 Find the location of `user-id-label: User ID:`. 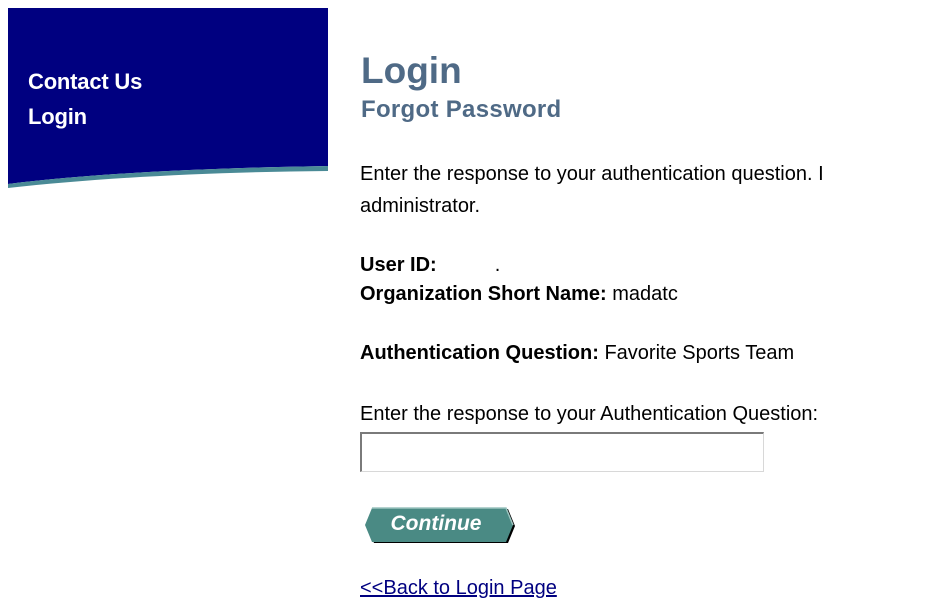

user-id-label: User ID: is located at coordinates (398, 265).